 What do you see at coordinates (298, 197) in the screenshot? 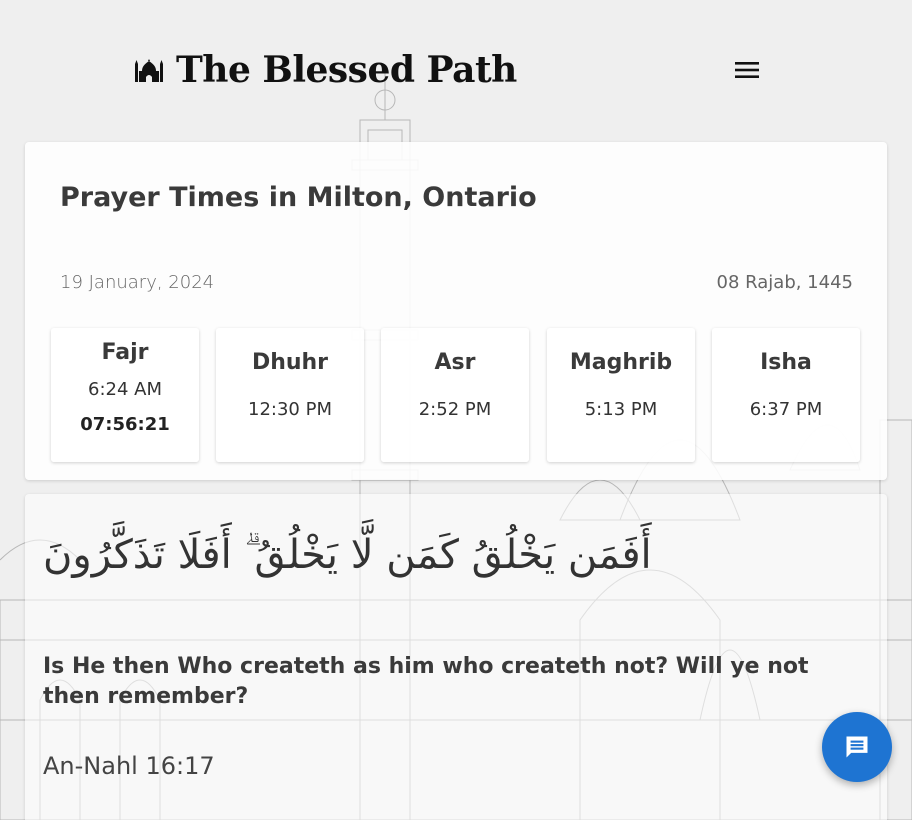
I see `prayer-times-title: Prayer Times in Milton, Ontario` at bounding box center [298, 197].